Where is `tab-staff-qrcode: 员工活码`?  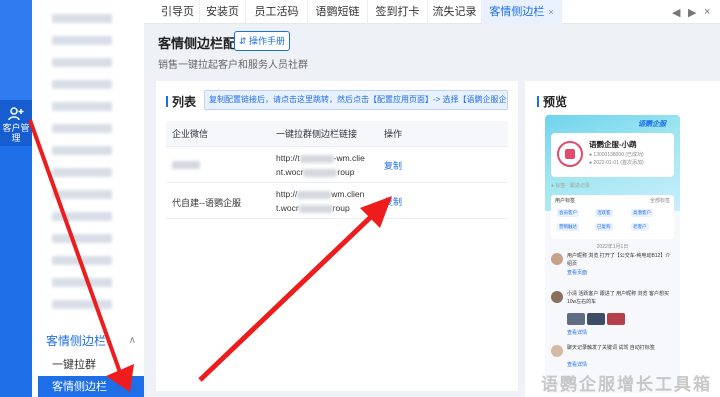 tab-staff-qrcode: 员工活码 is located at coordinates (277, 12).